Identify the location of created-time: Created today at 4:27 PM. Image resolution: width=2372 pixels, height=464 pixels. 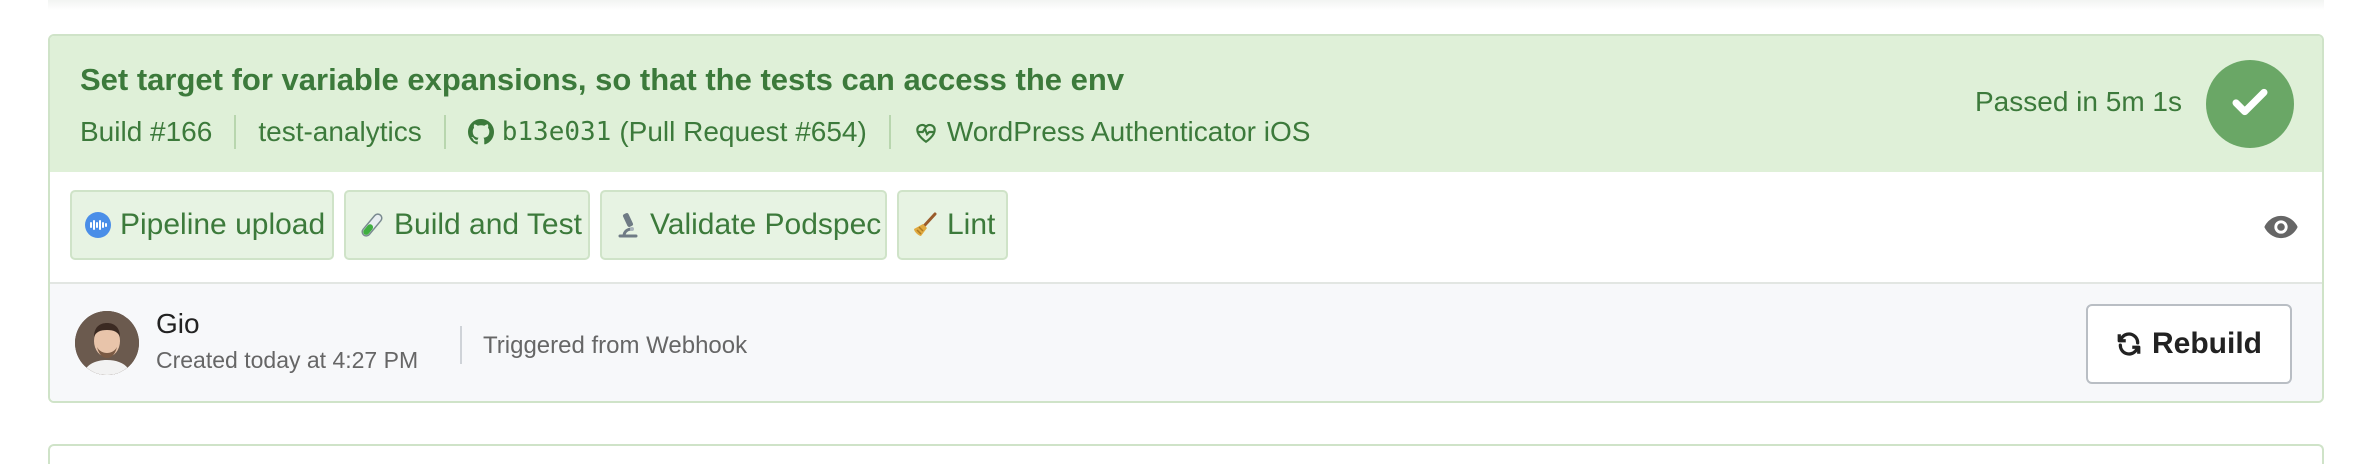
(287, 360).